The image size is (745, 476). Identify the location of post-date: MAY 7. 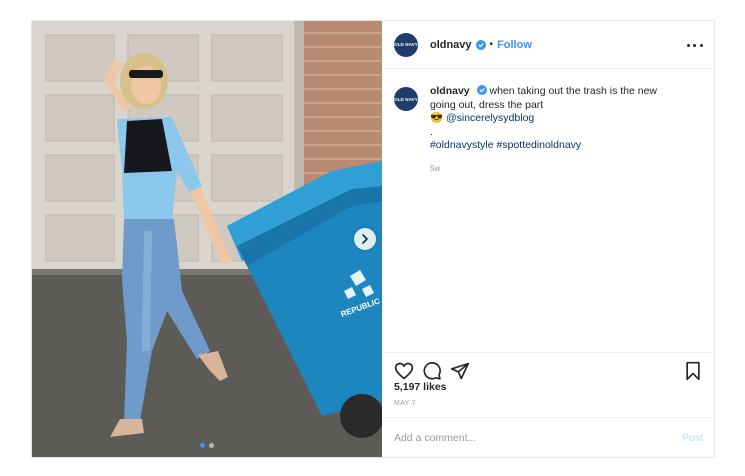
(404, 403).